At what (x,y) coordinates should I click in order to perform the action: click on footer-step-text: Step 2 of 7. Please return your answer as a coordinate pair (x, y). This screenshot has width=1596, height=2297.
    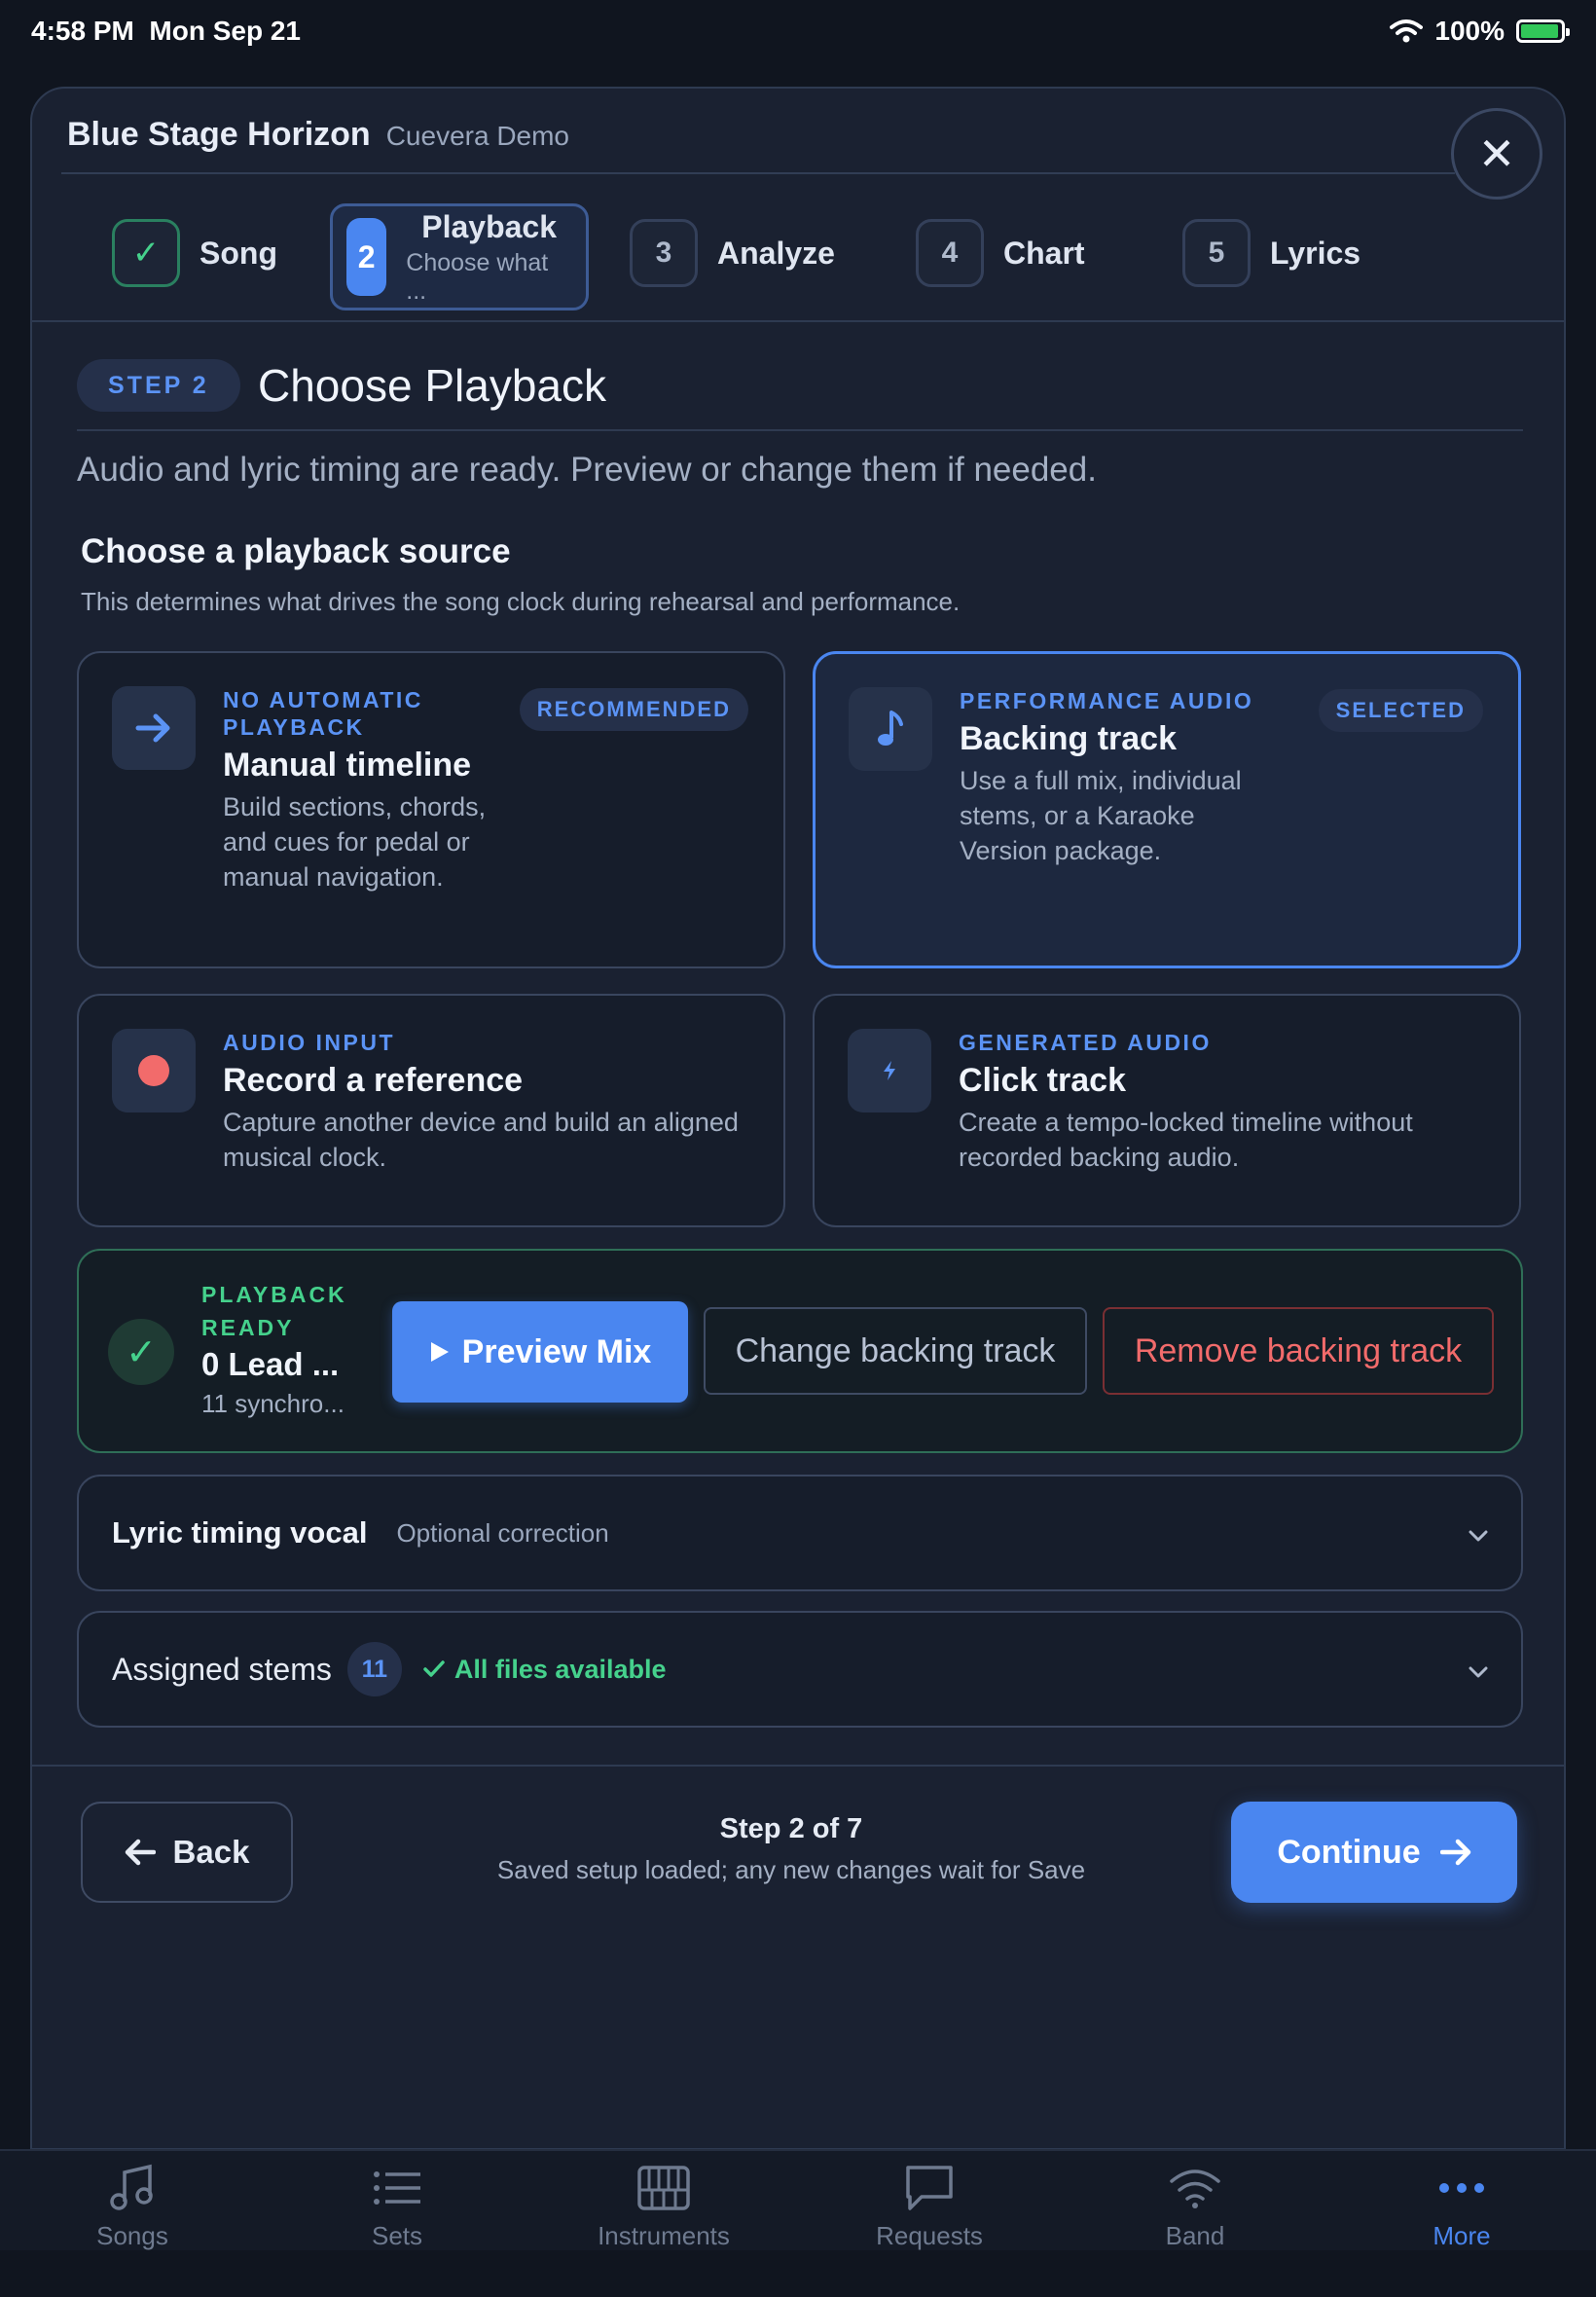
    Looking at the image, I should click on (791, 1828).